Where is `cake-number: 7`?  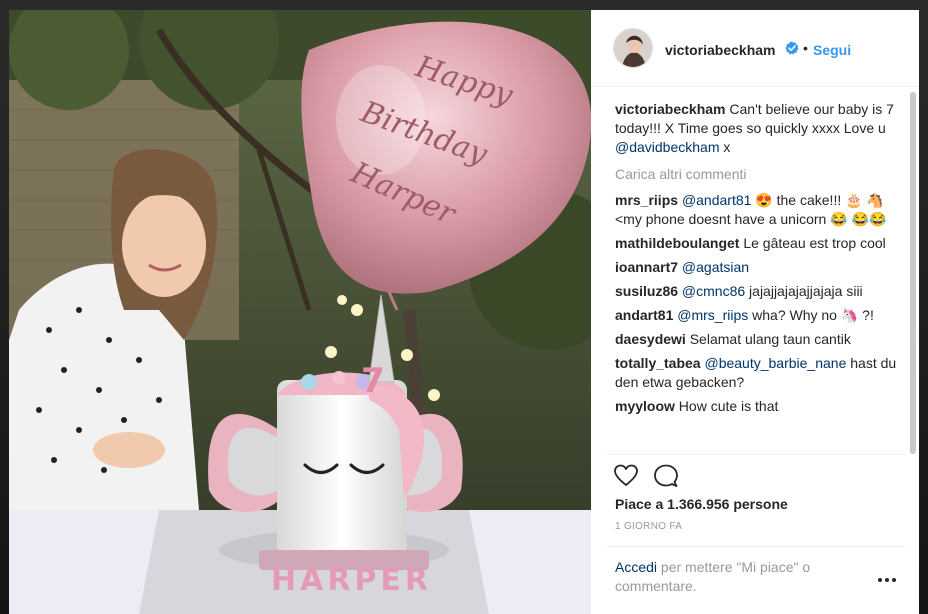 cake-number: 7 is located at coordinates (373, 381).